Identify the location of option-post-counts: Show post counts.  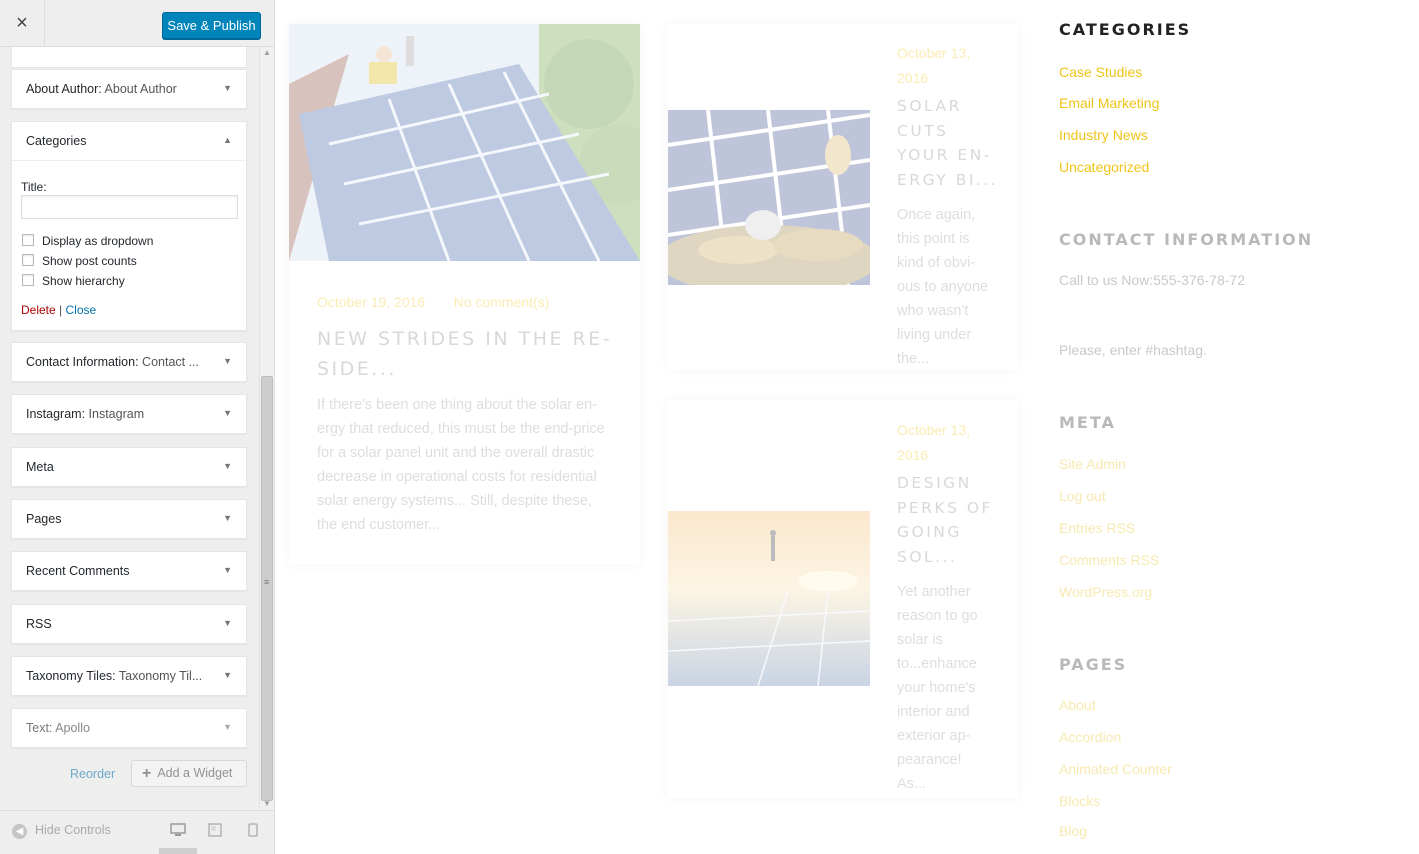
(79, 261).